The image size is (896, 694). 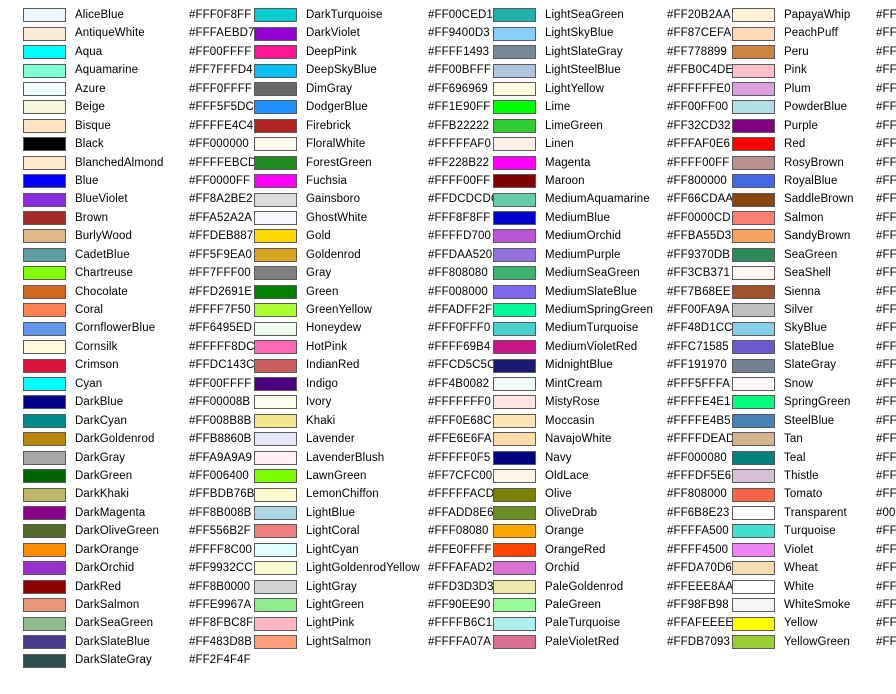 What do you see at coordinates (814, 568) in the screenshot?
I see `color-row: Wheat #FFF5DEB3` at bounding box center [814, 568].